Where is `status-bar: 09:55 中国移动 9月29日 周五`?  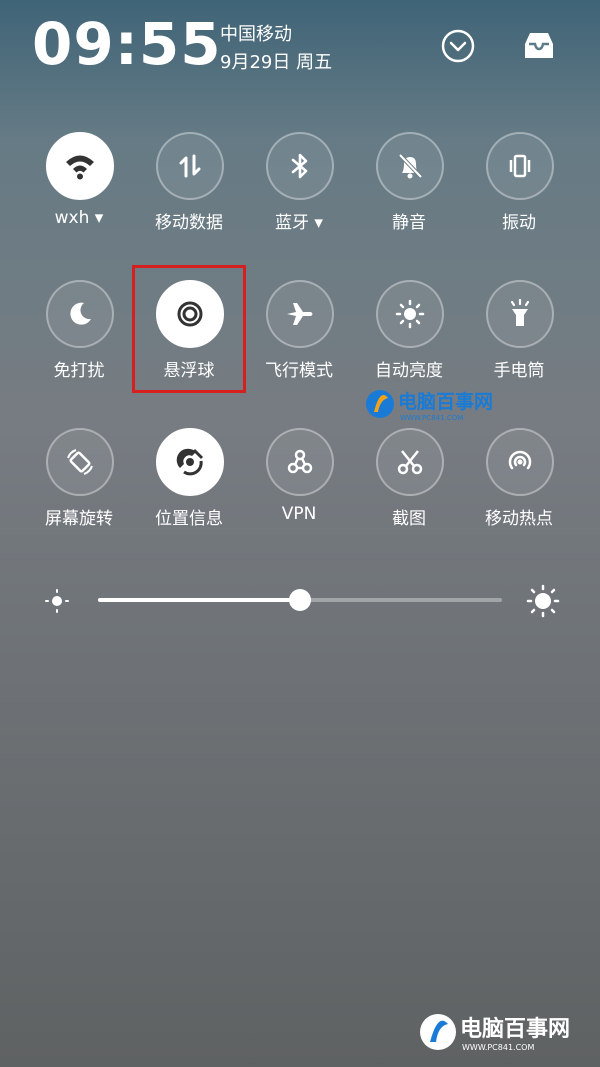 status-bar: 09:55 中国移动 9月29日 周五 is located at coordinates (300, 45).